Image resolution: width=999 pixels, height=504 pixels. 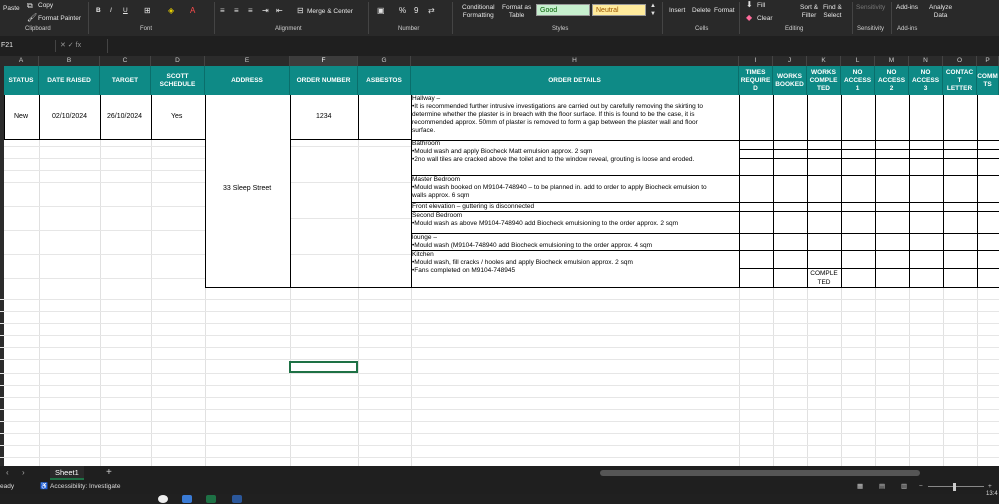 What do you see at coordinates (21, 61) in the screenshot?
I see `column-header-a: A` at bounding box center [21, 61].